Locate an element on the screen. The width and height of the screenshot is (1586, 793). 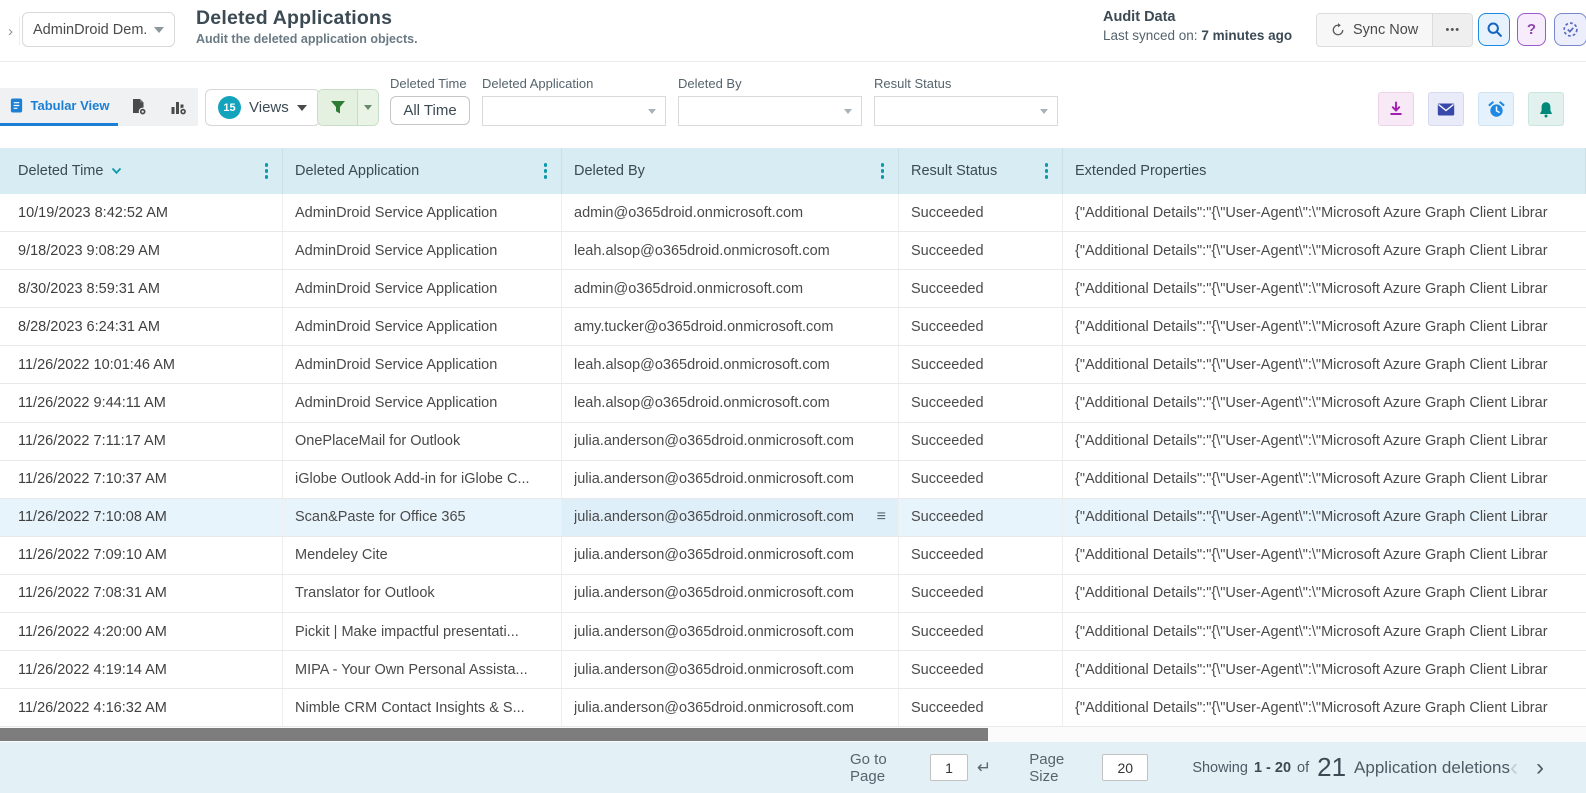
go-to-page-enter-icon: ↵ is located at coordinates (984, 768).